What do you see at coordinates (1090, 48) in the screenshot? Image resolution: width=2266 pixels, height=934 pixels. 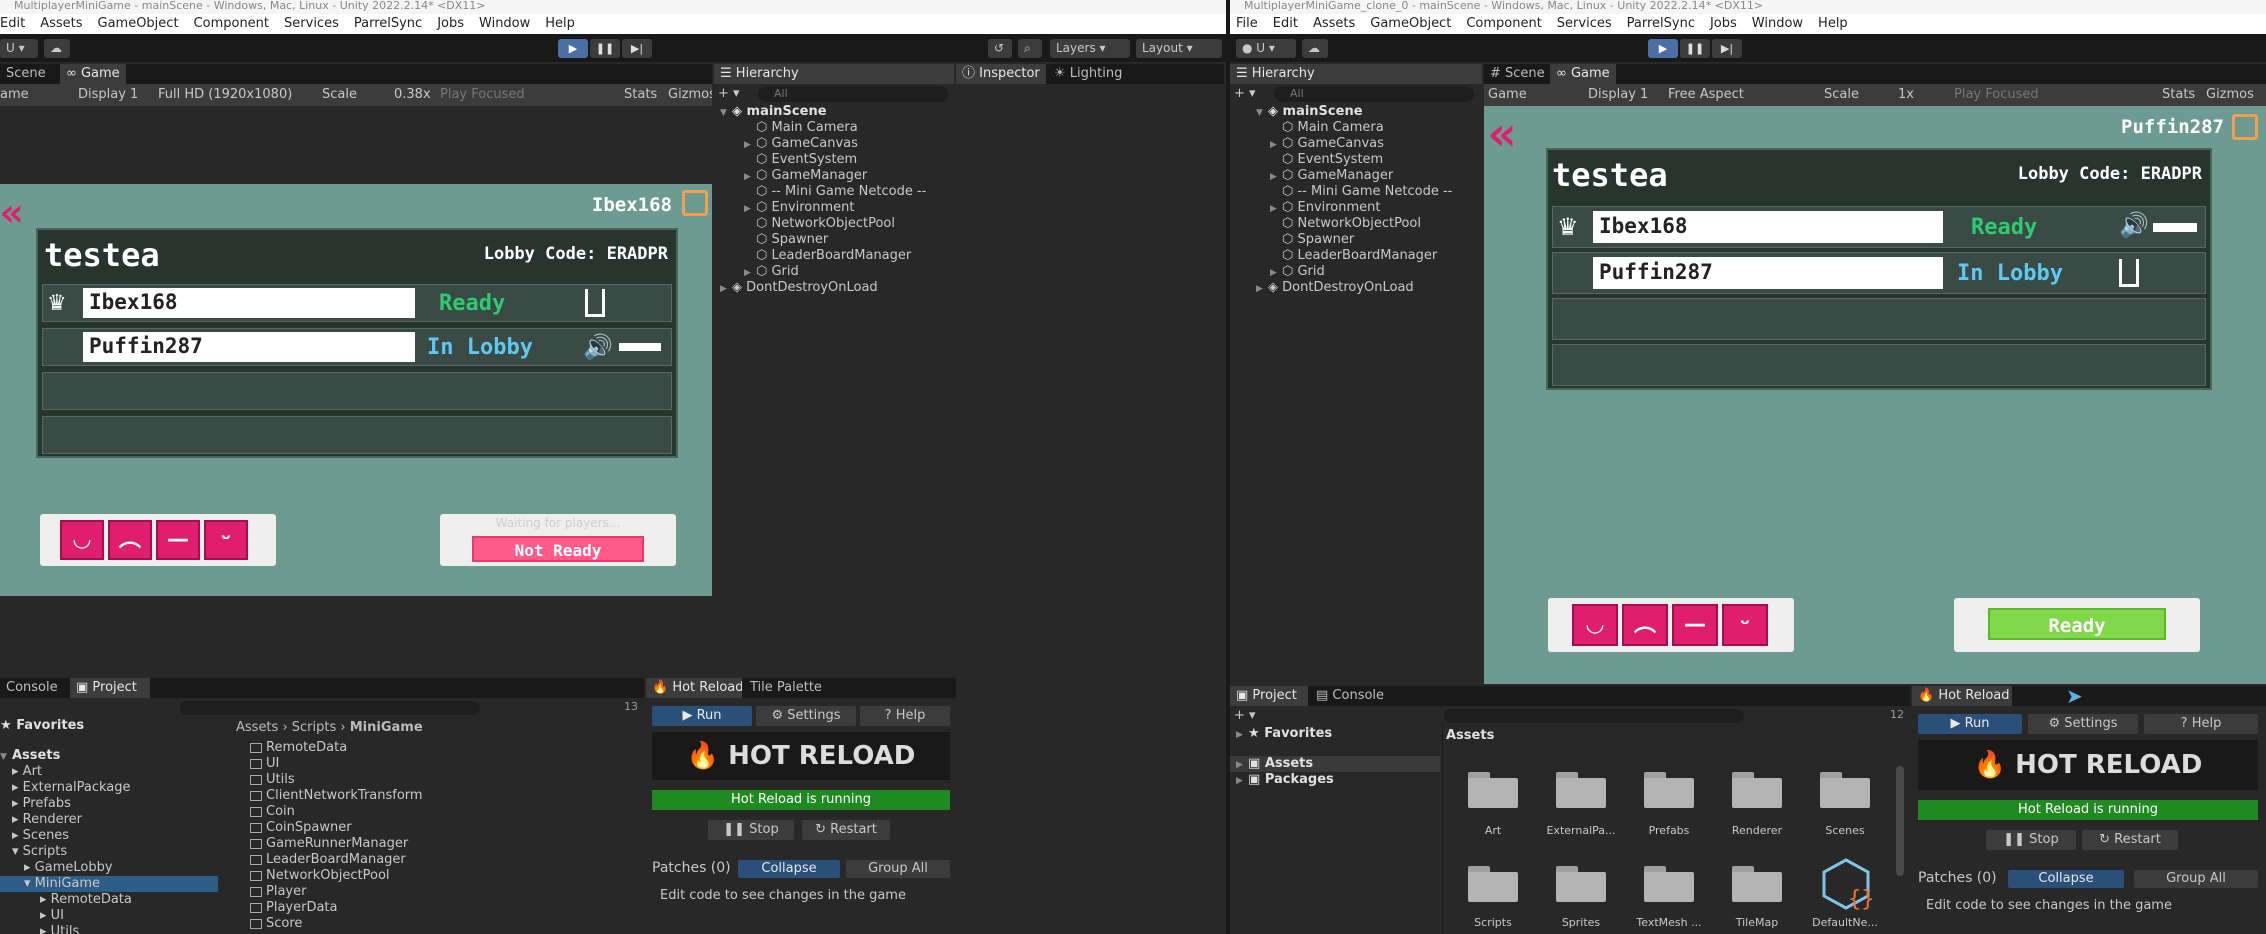 I see `layers-dropdown: Layers ▾` at bounding box center [1090, 48].